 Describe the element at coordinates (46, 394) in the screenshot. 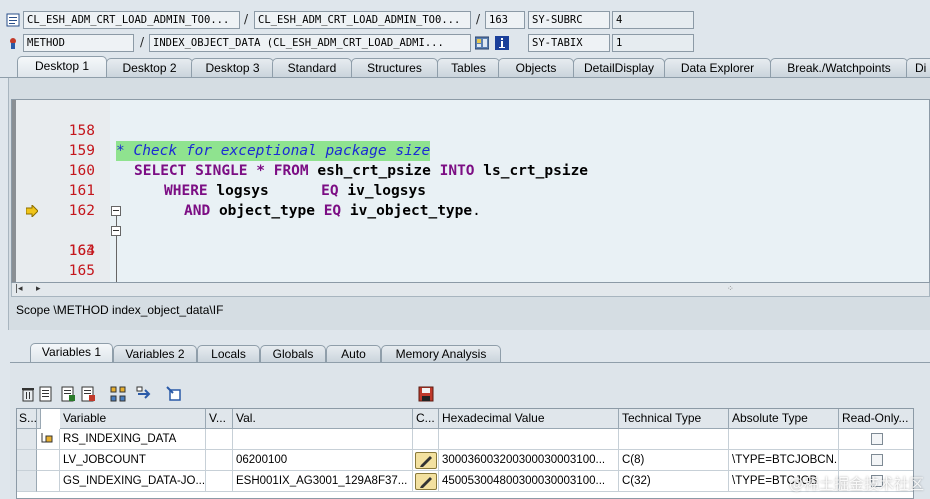

I see `copy-list-icon` at that location.